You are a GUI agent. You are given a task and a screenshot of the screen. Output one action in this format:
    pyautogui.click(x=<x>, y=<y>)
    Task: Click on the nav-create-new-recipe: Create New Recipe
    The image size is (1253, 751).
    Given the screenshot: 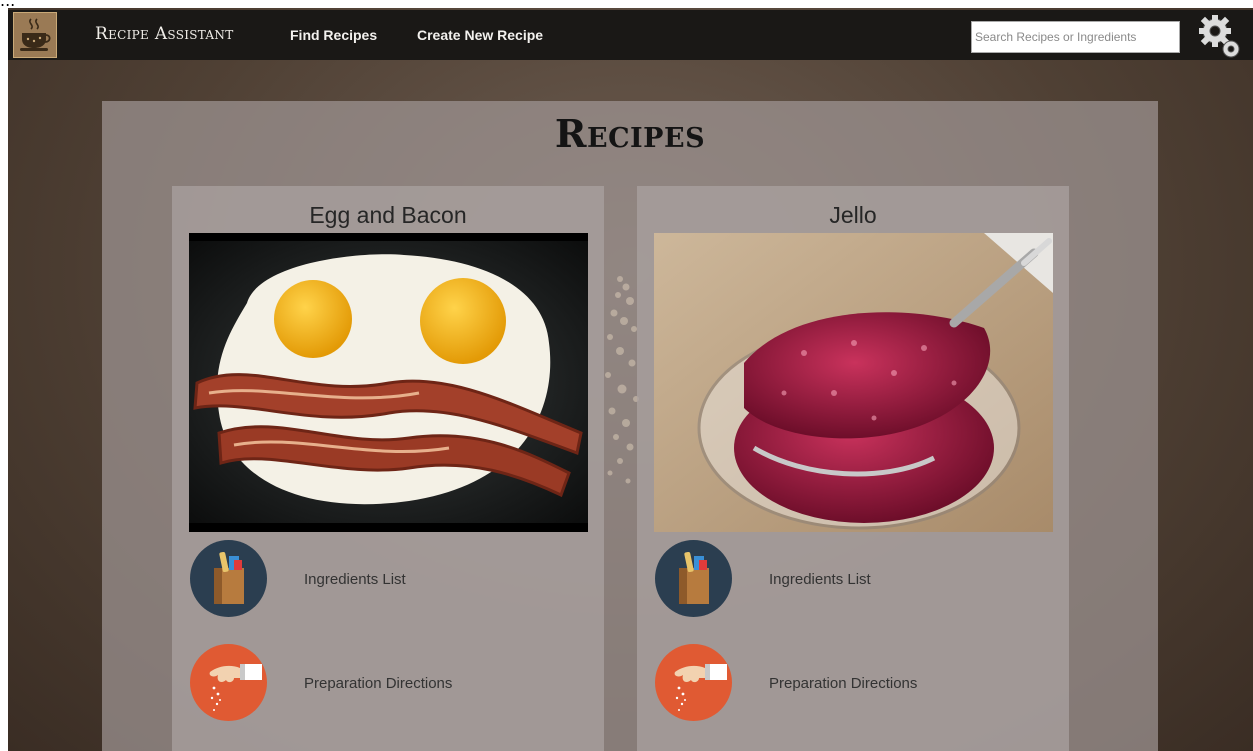 What is the action you would take?
    pyautogui.click(x=480, y=35)
    